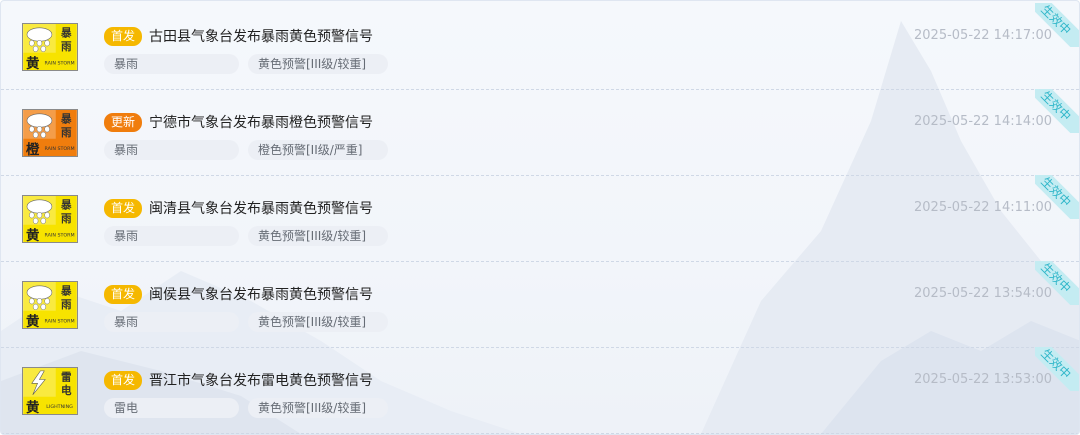 The image size is (1080, 435). I want to click on warning-time: 2025-05-22 13:53:00, so click(983, 379).